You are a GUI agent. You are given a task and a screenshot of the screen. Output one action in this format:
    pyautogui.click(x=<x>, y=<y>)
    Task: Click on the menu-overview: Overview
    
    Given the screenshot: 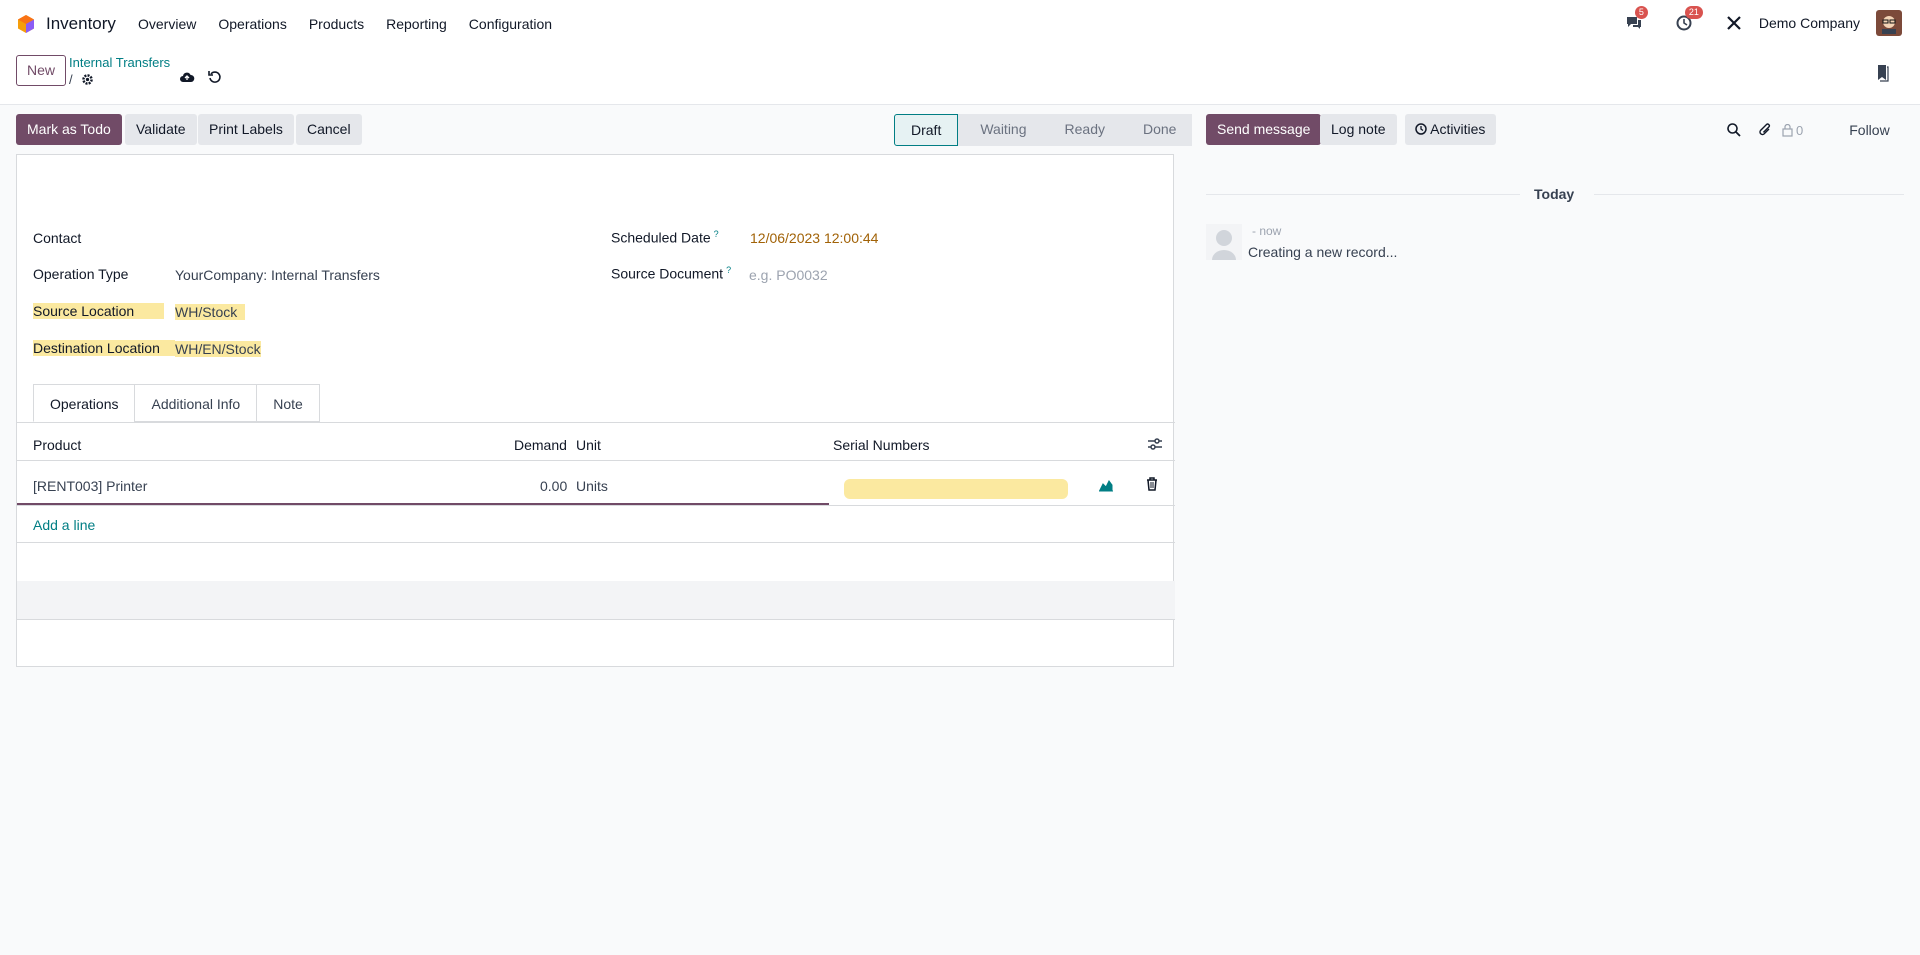 What is the action you would take?
    pyautogui.click(x=167, y=24)
    